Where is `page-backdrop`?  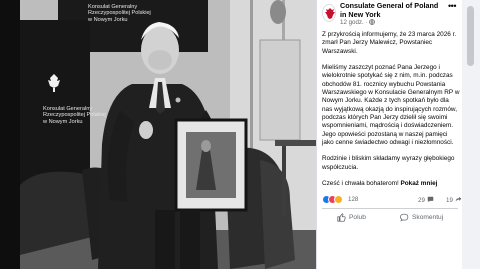 page-backdrop is located at coordinates (10, 134).